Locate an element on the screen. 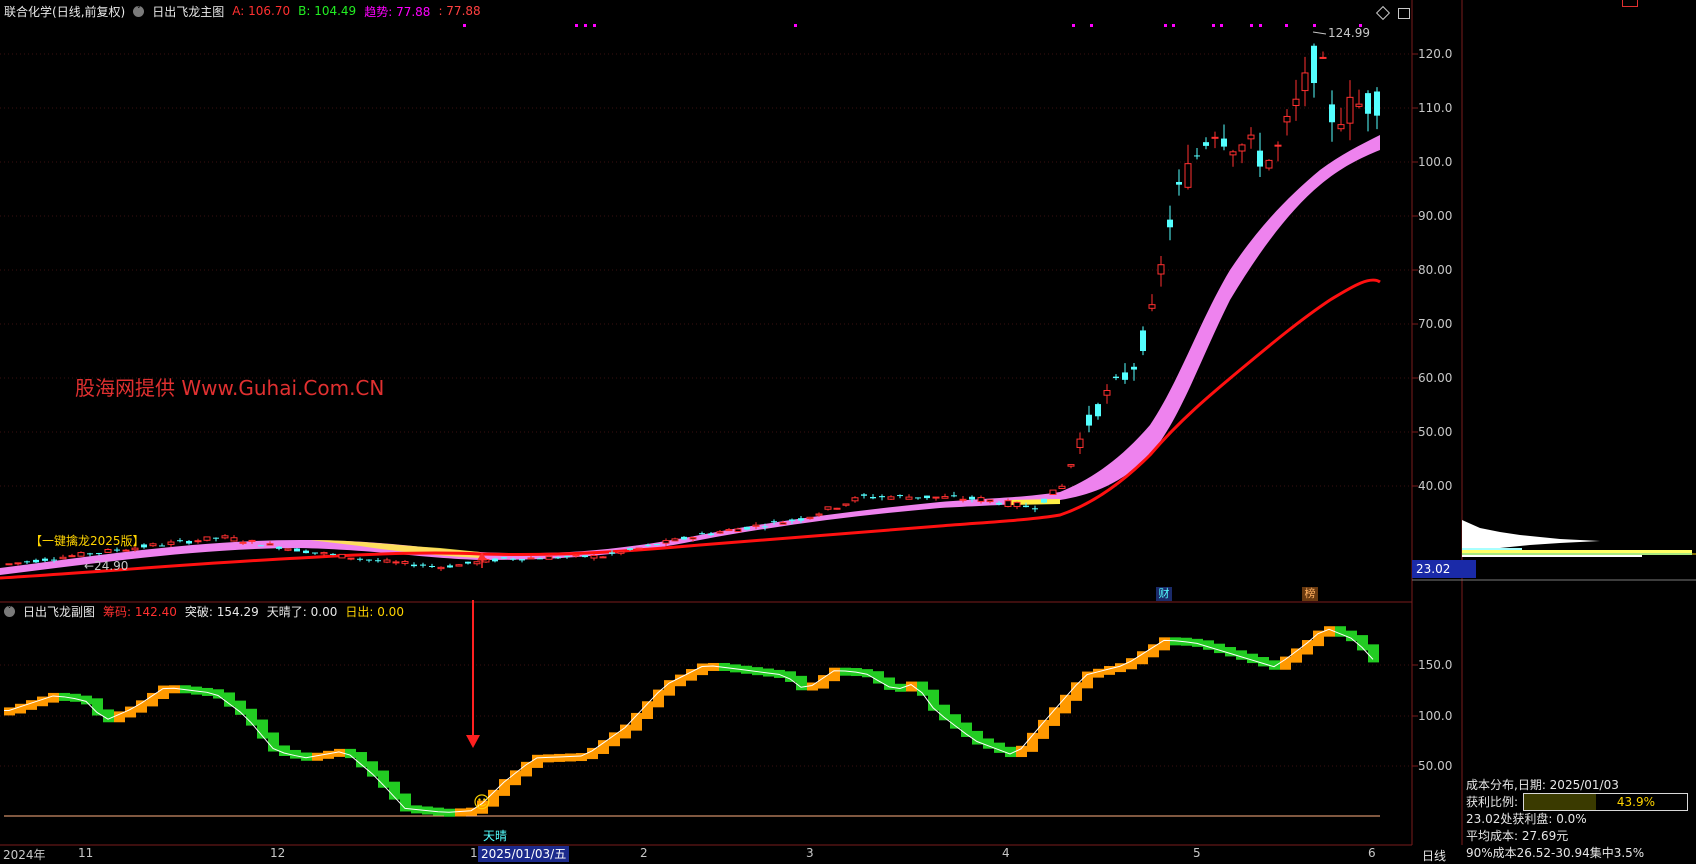 The height and width of the screenshot is (864, 1696). sunny-label: 天晴 is located at coordinates (495, 836).